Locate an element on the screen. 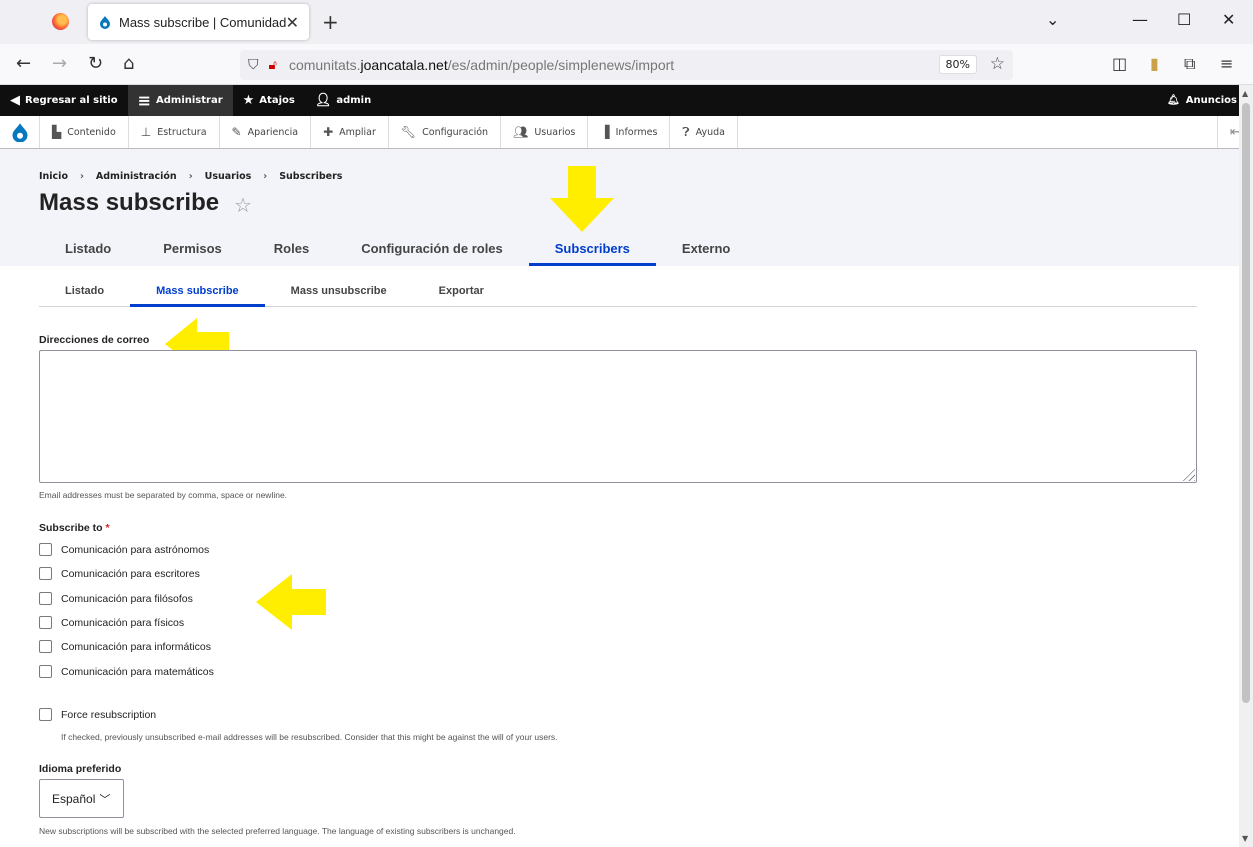 This screenshot has width=1253, height=847. breadcrumb-subscribers: Subscribers is located at coordinates (310, 176).